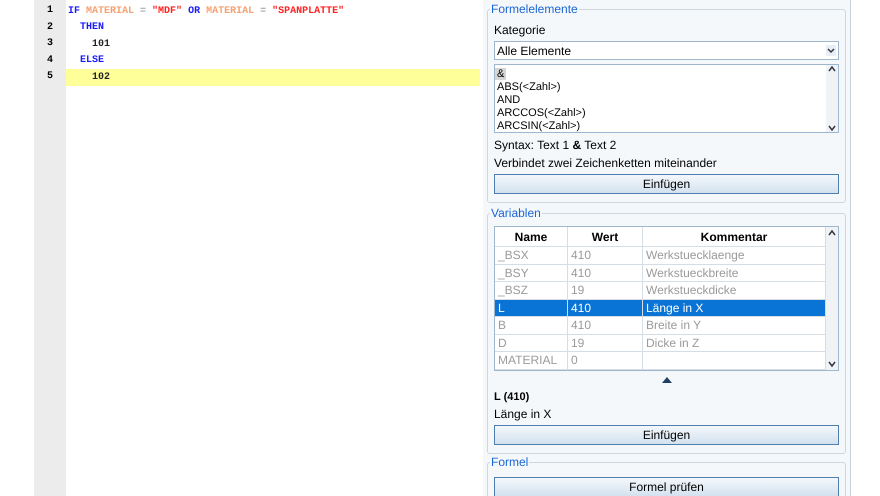  Describe the element at coordinates (92, 61) in the screenshot. I see `code-token: ELSE` at that location.